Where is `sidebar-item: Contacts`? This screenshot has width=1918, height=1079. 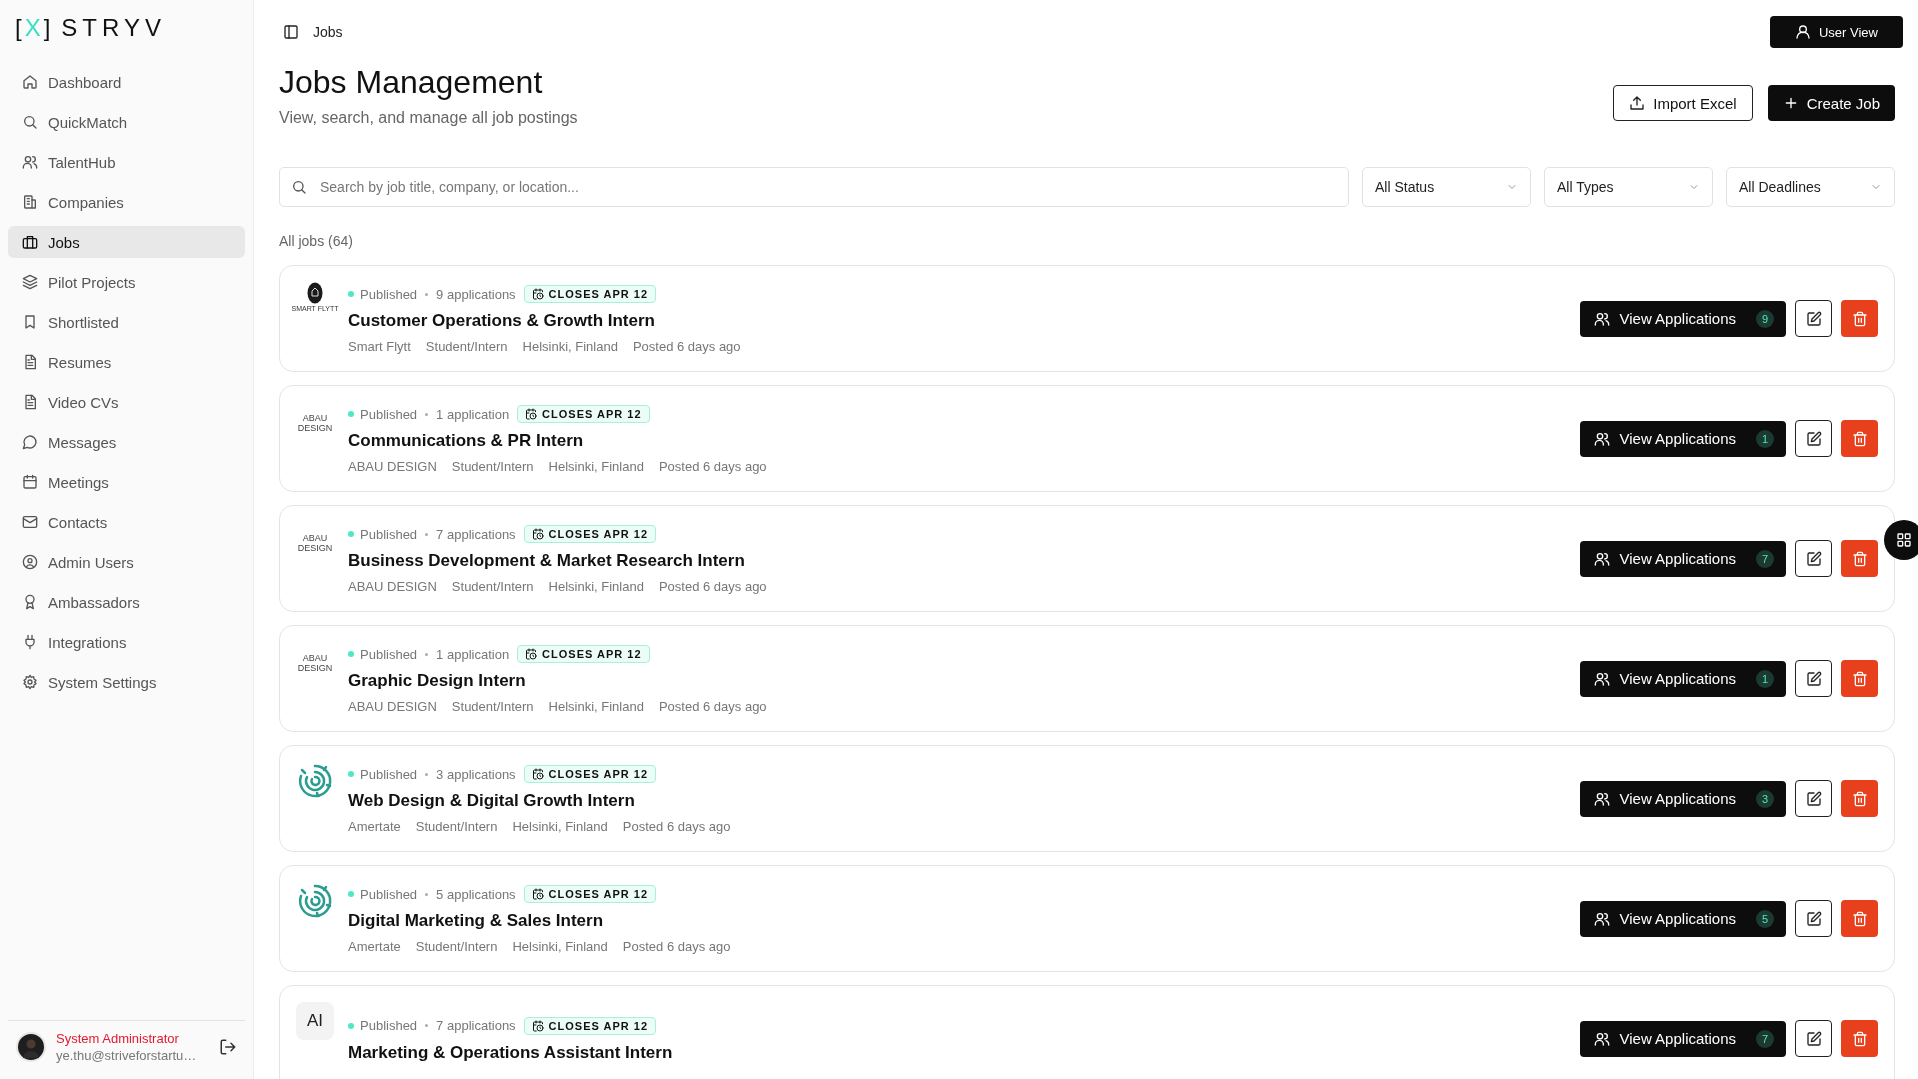
sidebar-item: Contacts is located at coordinates (126, 522).